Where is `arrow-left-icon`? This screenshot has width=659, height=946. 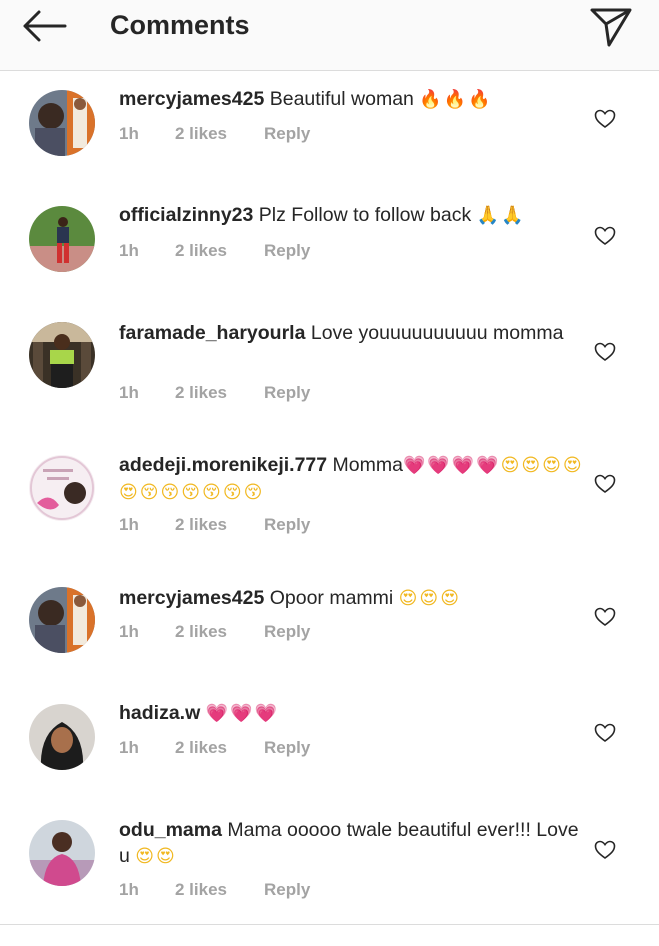
arrow-left-icon is located at coordinates (45, 26).